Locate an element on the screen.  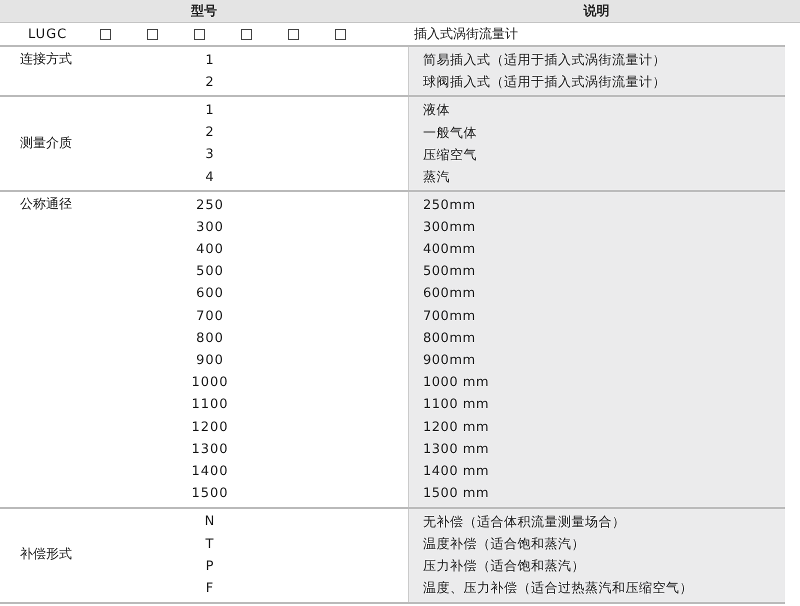
table-cell-text: 无补偿（适合体积流量测量场合） is located at coordinates (524, 522).